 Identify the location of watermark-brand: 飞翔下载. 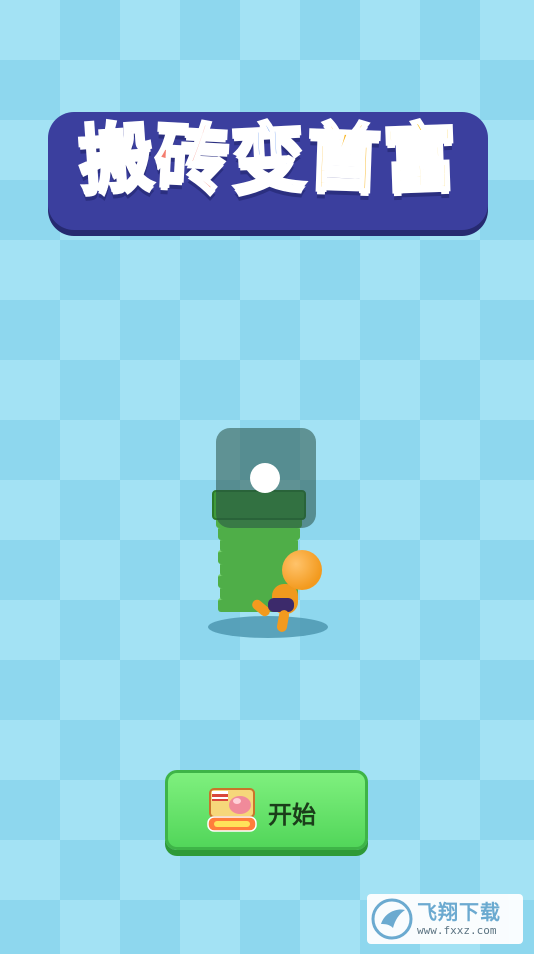
(459, 912).